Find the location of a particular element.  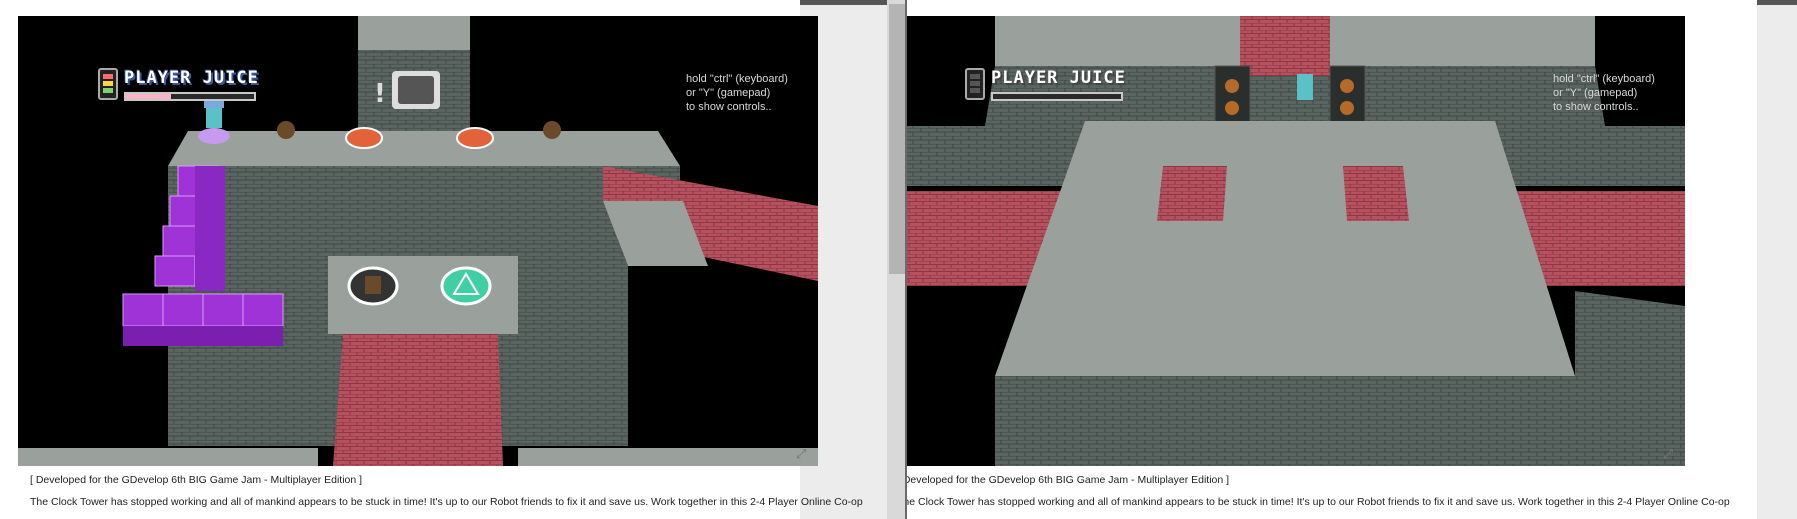

start-pad is located at coordinates (214, 136).